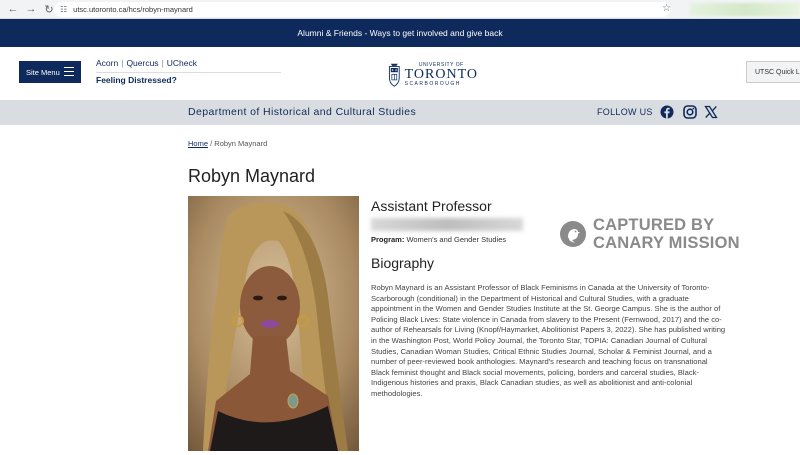 This screenshot has width=800, height=455. I want to click on canary-mission-watermark: CAPTURED BY CANARY MISSION, so click(649, 234).